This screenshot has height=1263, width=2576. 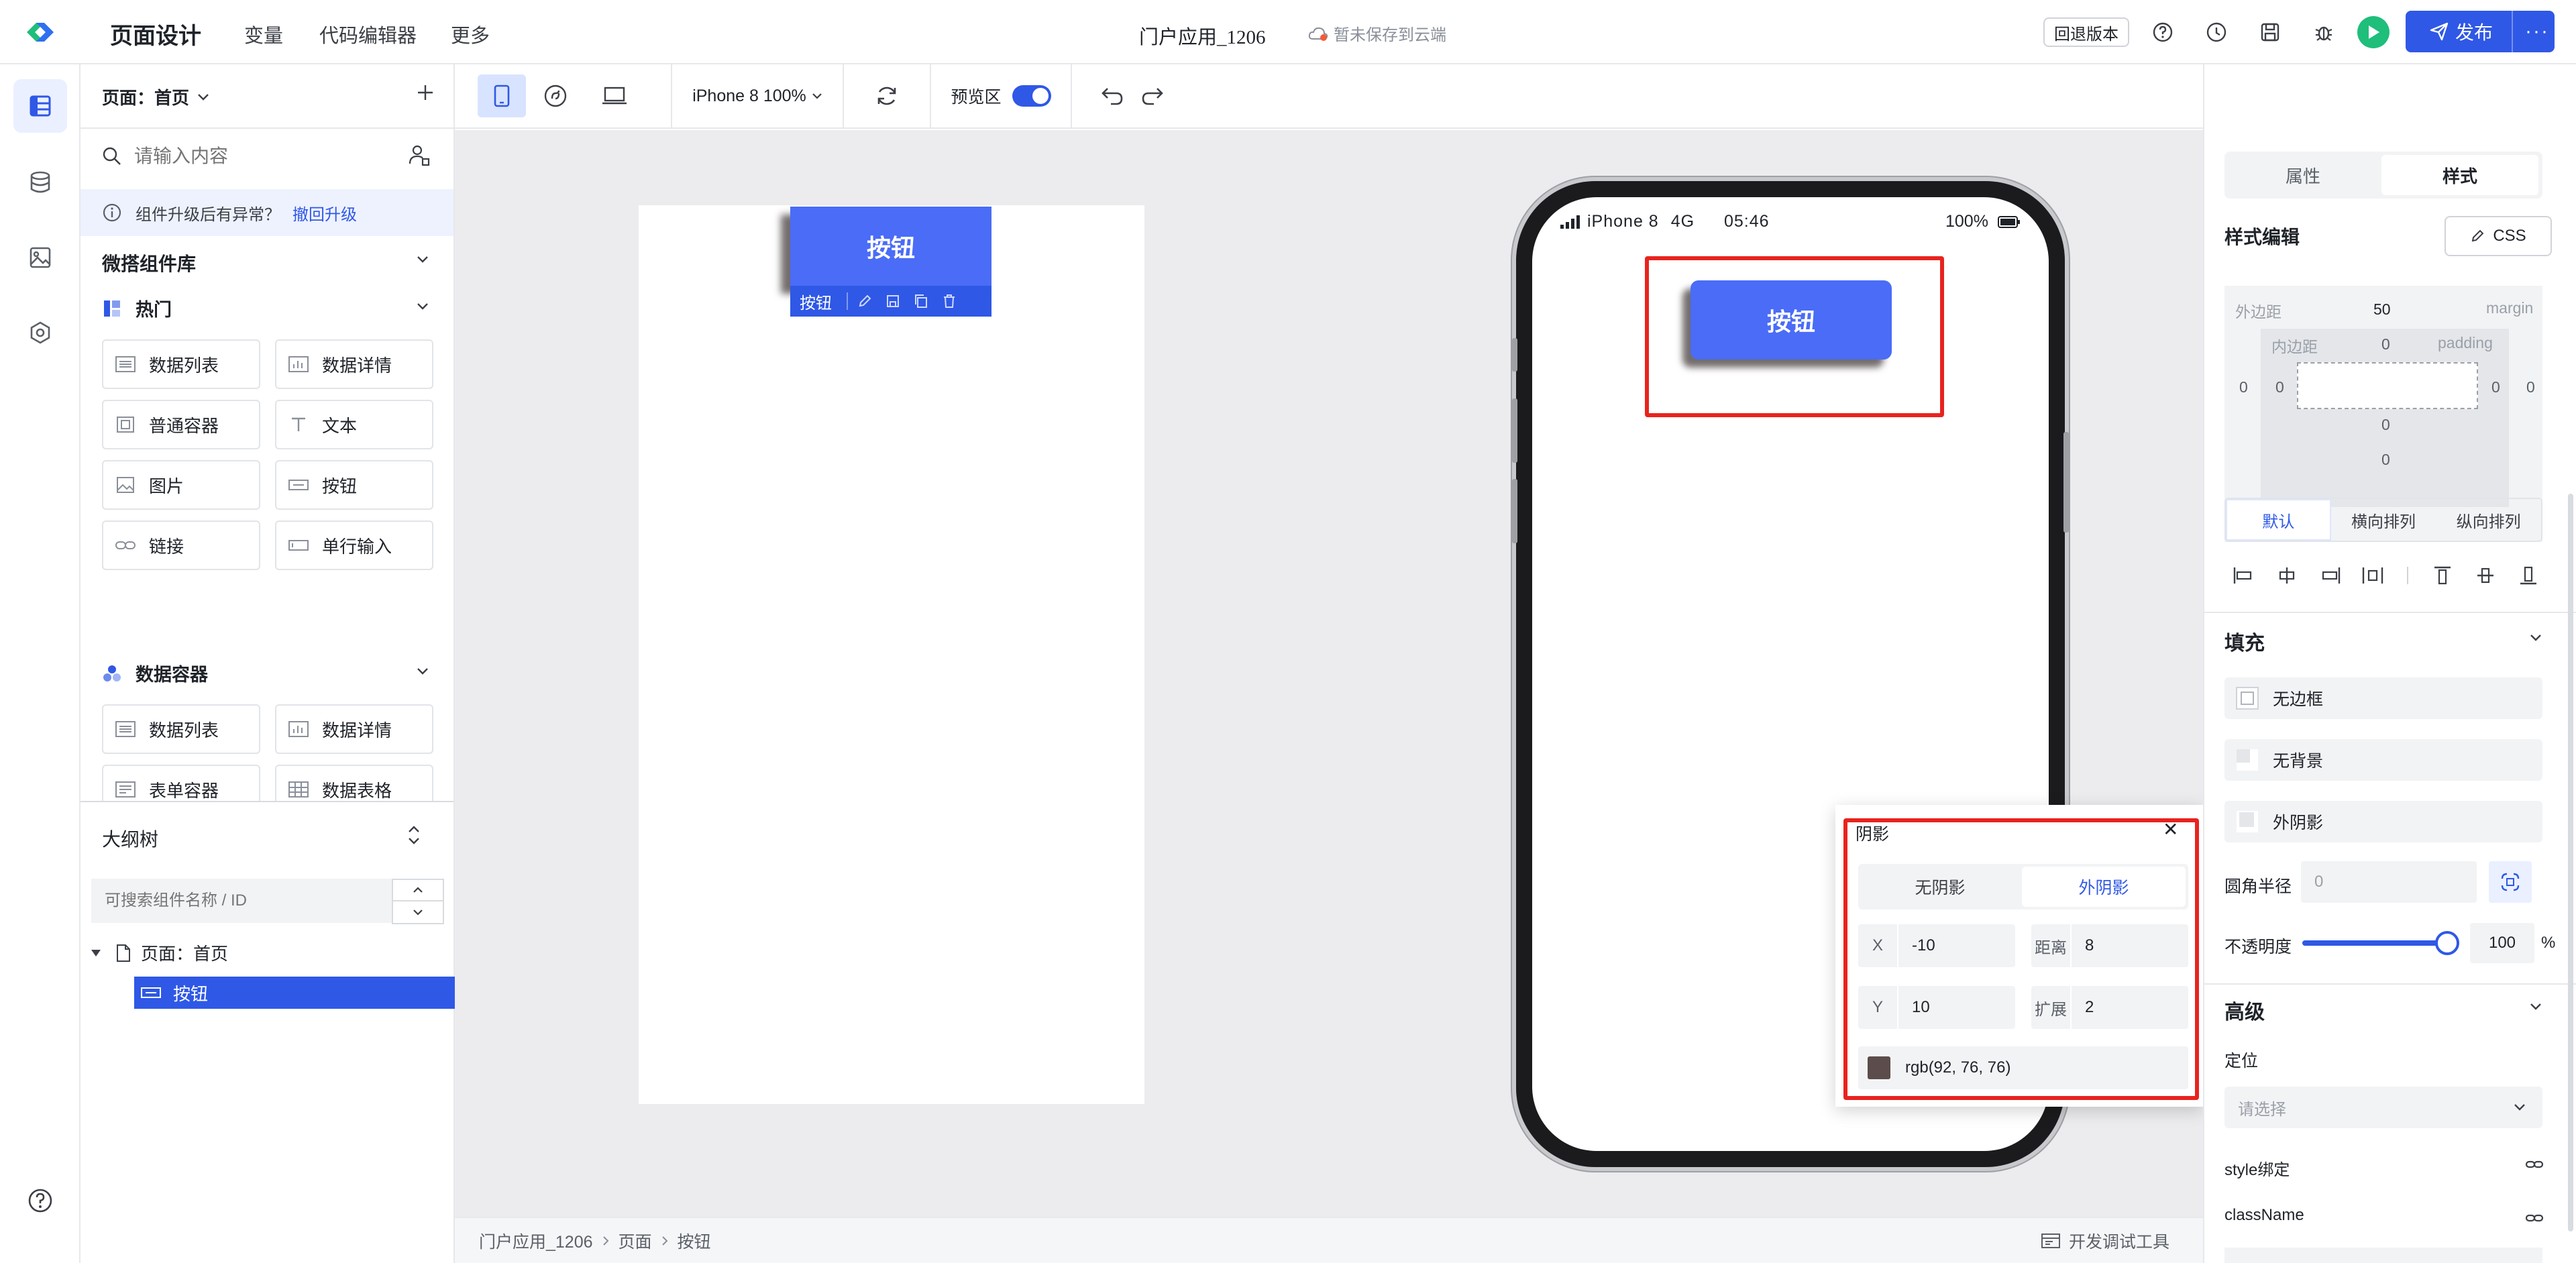 What do you see at coordinates (324, 213) in the screenshot?
I see `undo-upgrade-link: 撤回升级` at bounding box center [324, 213].